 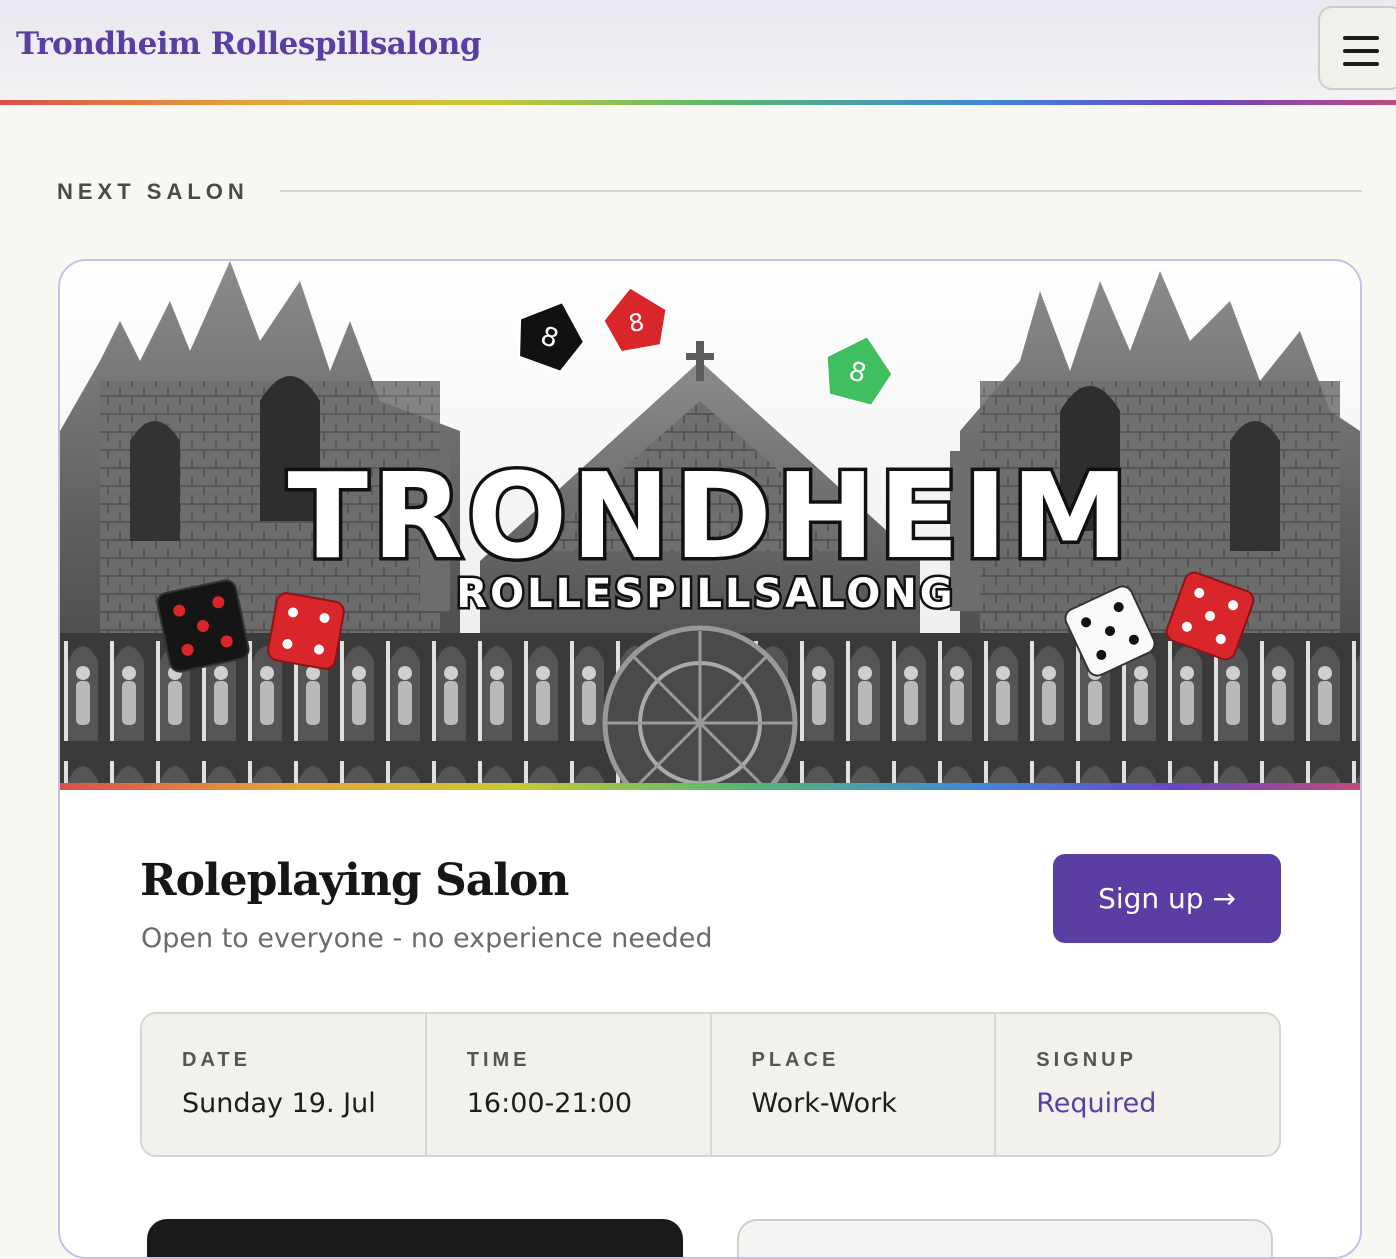 I want to click on detail-value: 16:00-21:00, so click(x=549, y=1103).